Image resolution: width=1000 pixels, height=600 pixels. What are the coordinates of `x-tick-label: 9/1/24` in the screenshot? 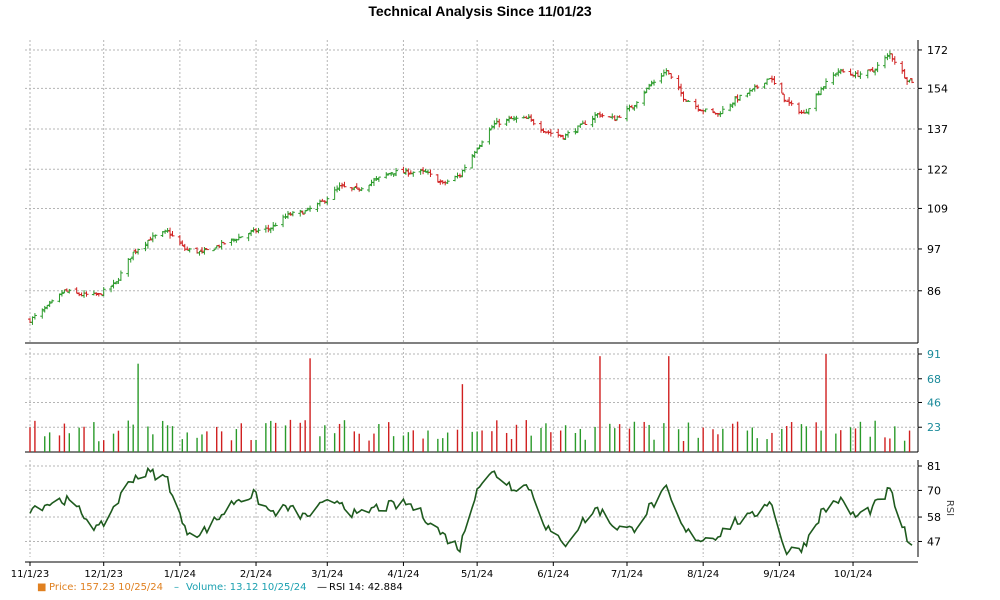 It's located at (779, 574).